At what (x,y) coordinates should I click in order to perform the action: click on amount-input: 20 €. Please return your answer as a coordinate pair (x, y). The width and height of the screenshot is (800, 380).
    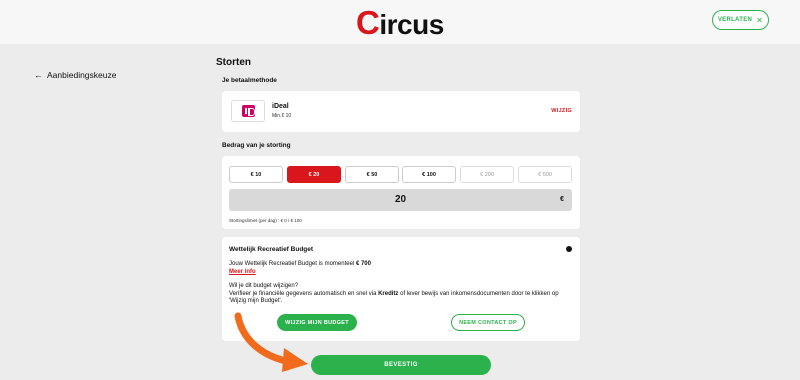
    Looking at the image, I should click on (400, 200).